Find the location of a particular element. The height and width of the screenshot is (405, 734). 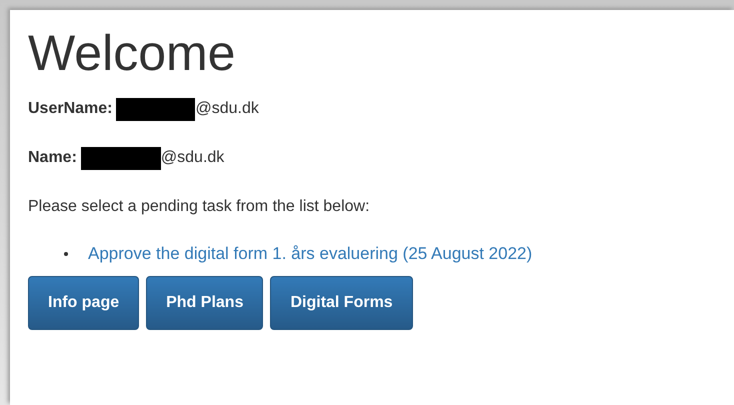

field-label: UserName: is located at coordinates (70, 109).